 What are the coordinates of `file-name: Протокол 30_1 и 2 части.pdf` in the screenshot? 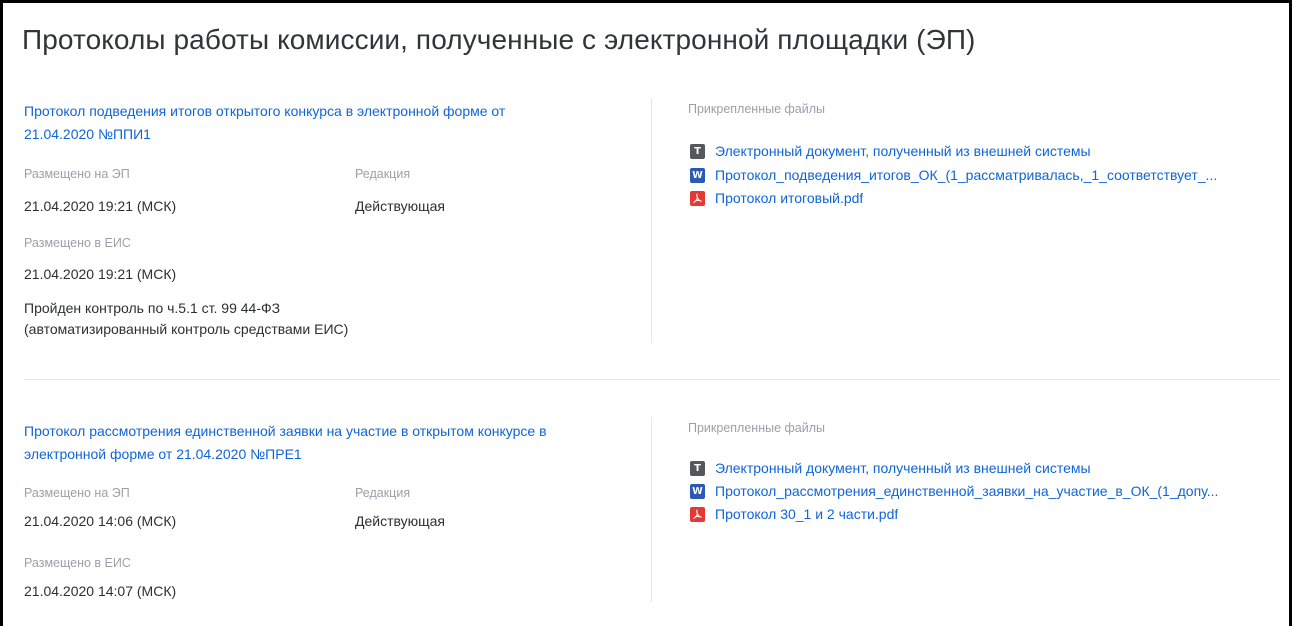 It's located at (806, 514).